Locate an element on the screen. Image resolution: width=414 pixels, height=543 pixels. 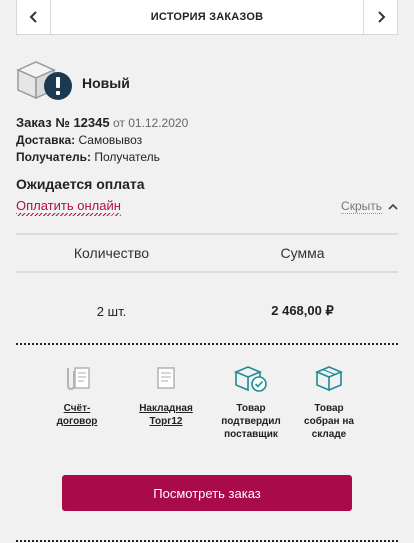
warehouse-collected-label: Товар собран на складе is located at coordinates (329, 421).